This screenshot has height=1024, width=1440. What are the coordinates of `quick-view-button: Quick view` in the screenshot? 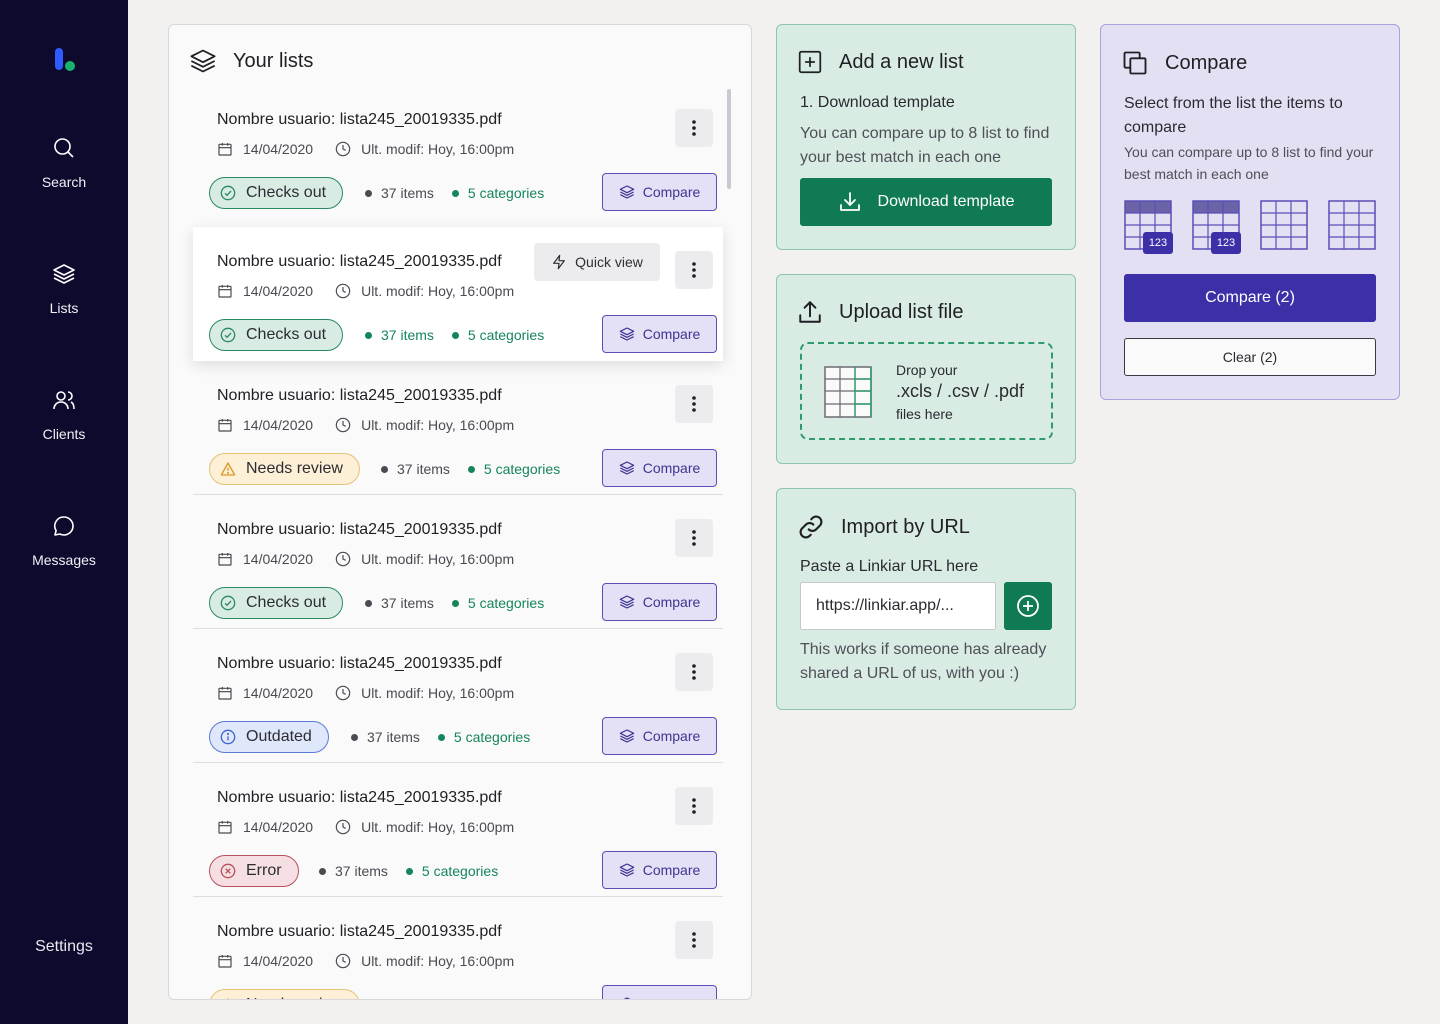 It's located at (597, 262).